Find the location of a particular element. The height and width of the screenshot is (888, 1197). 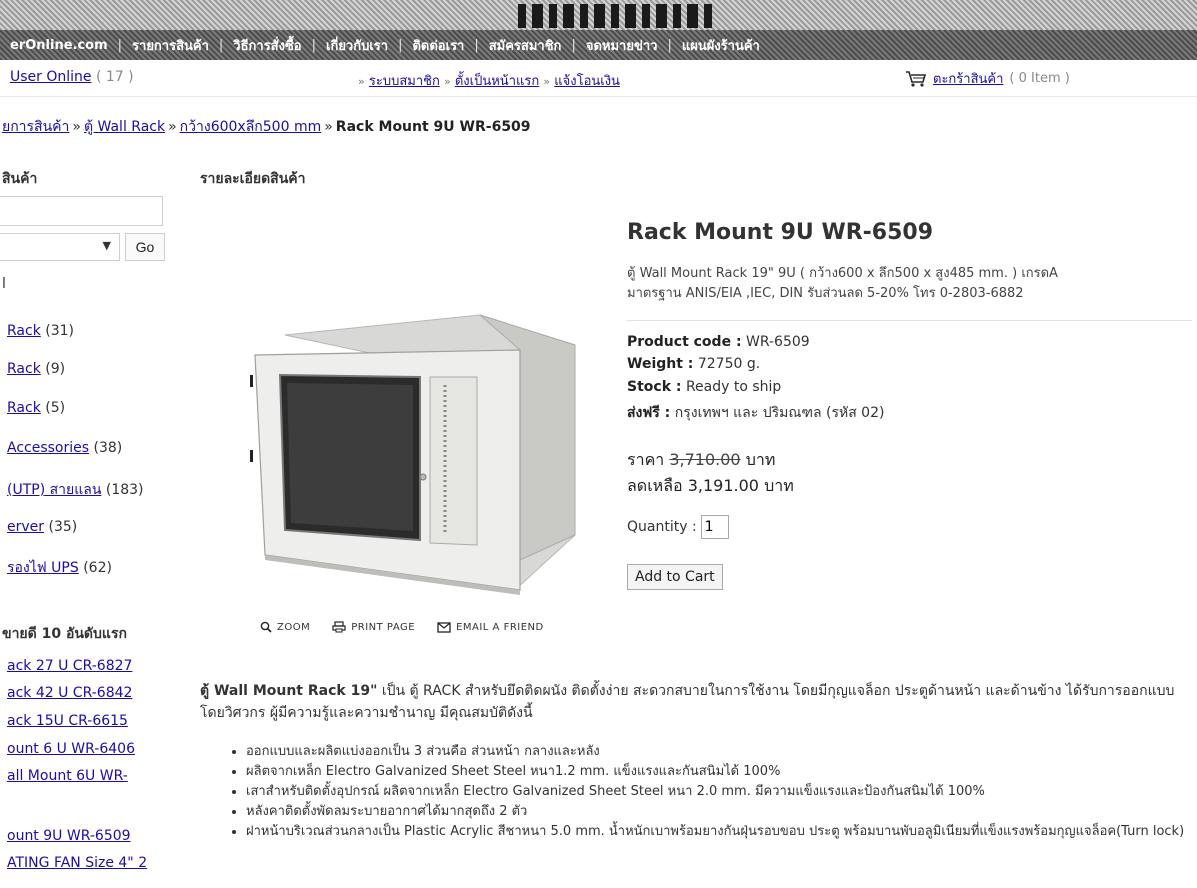

user-online-link: User Online is located at coordinates (51, 77).